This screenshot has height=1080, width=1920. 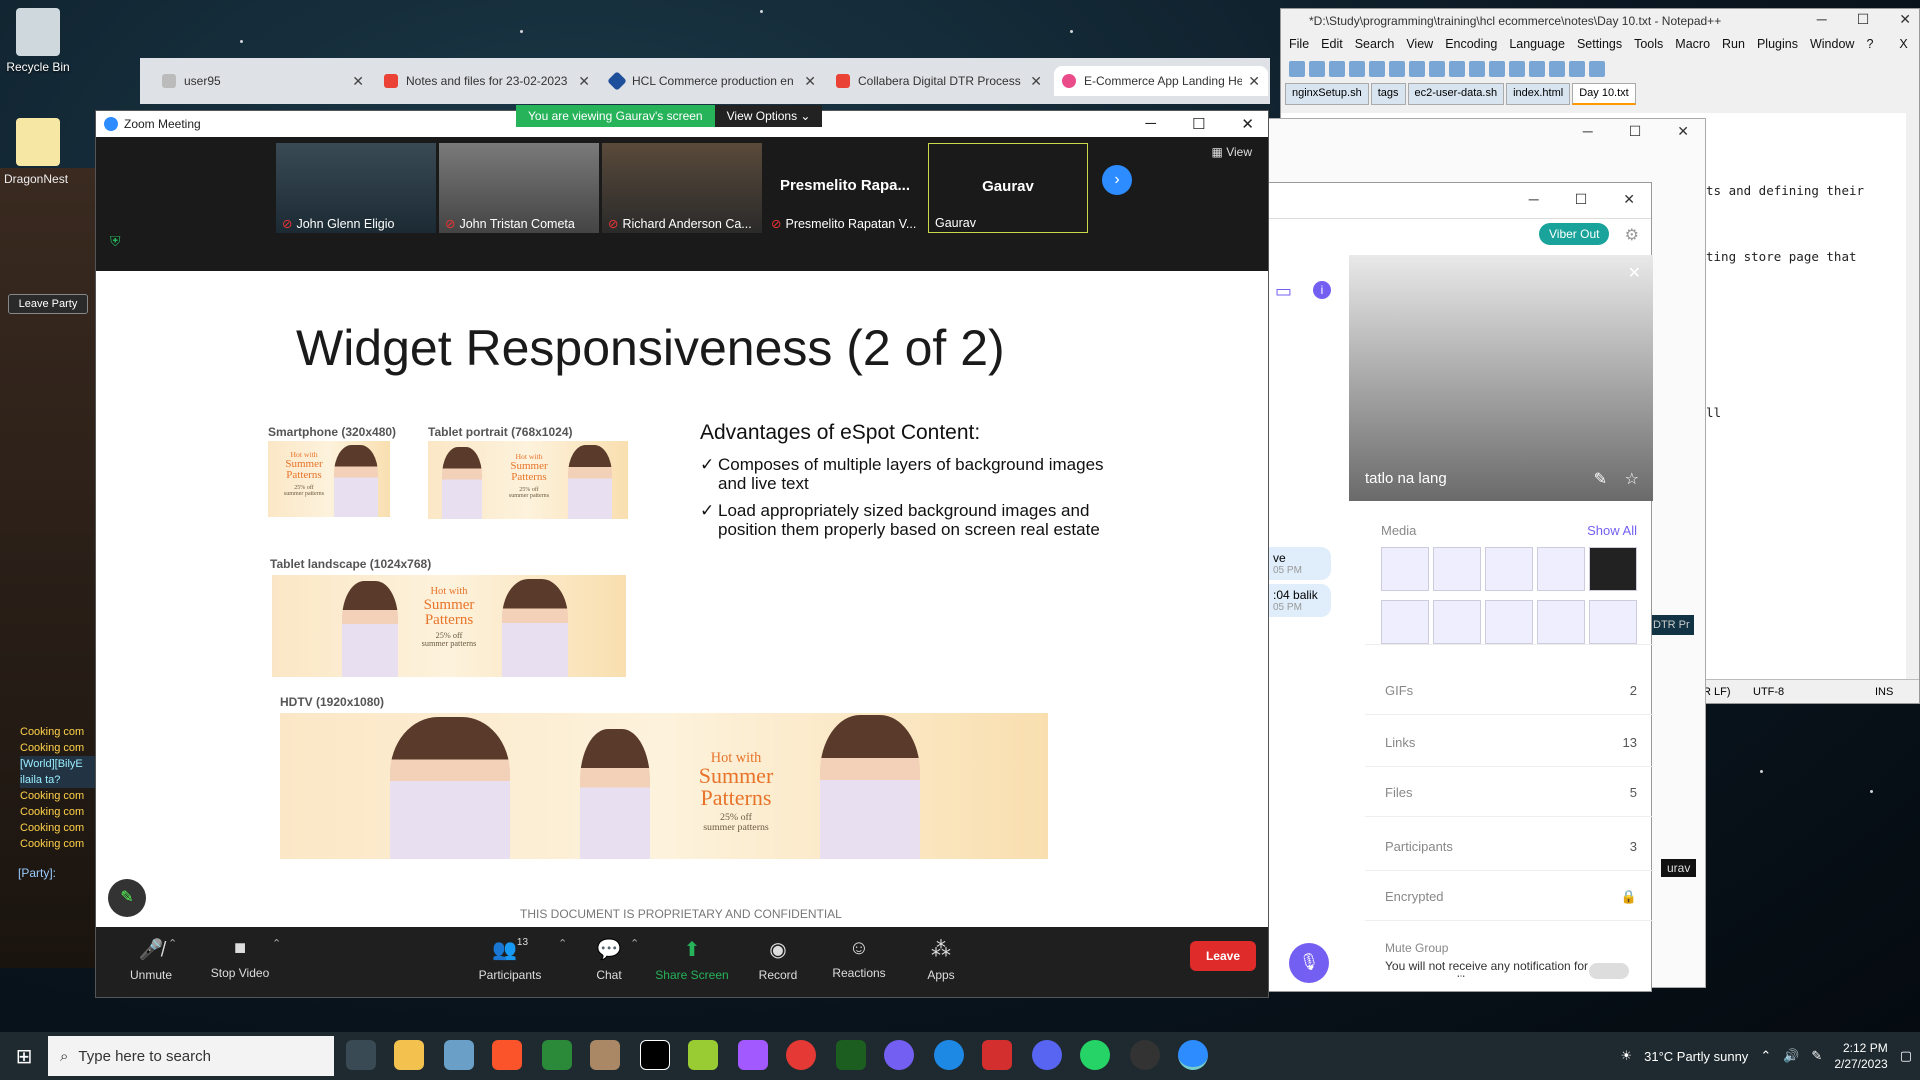 I want to click on cut-icon, so click(x=1417, y=69).